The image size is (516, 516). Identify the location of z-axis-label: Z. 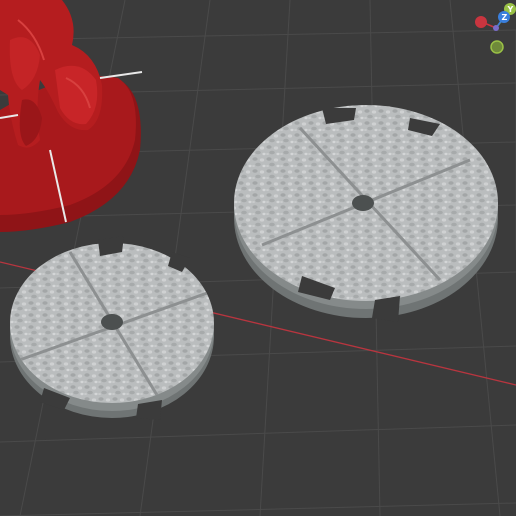
(505, 17).